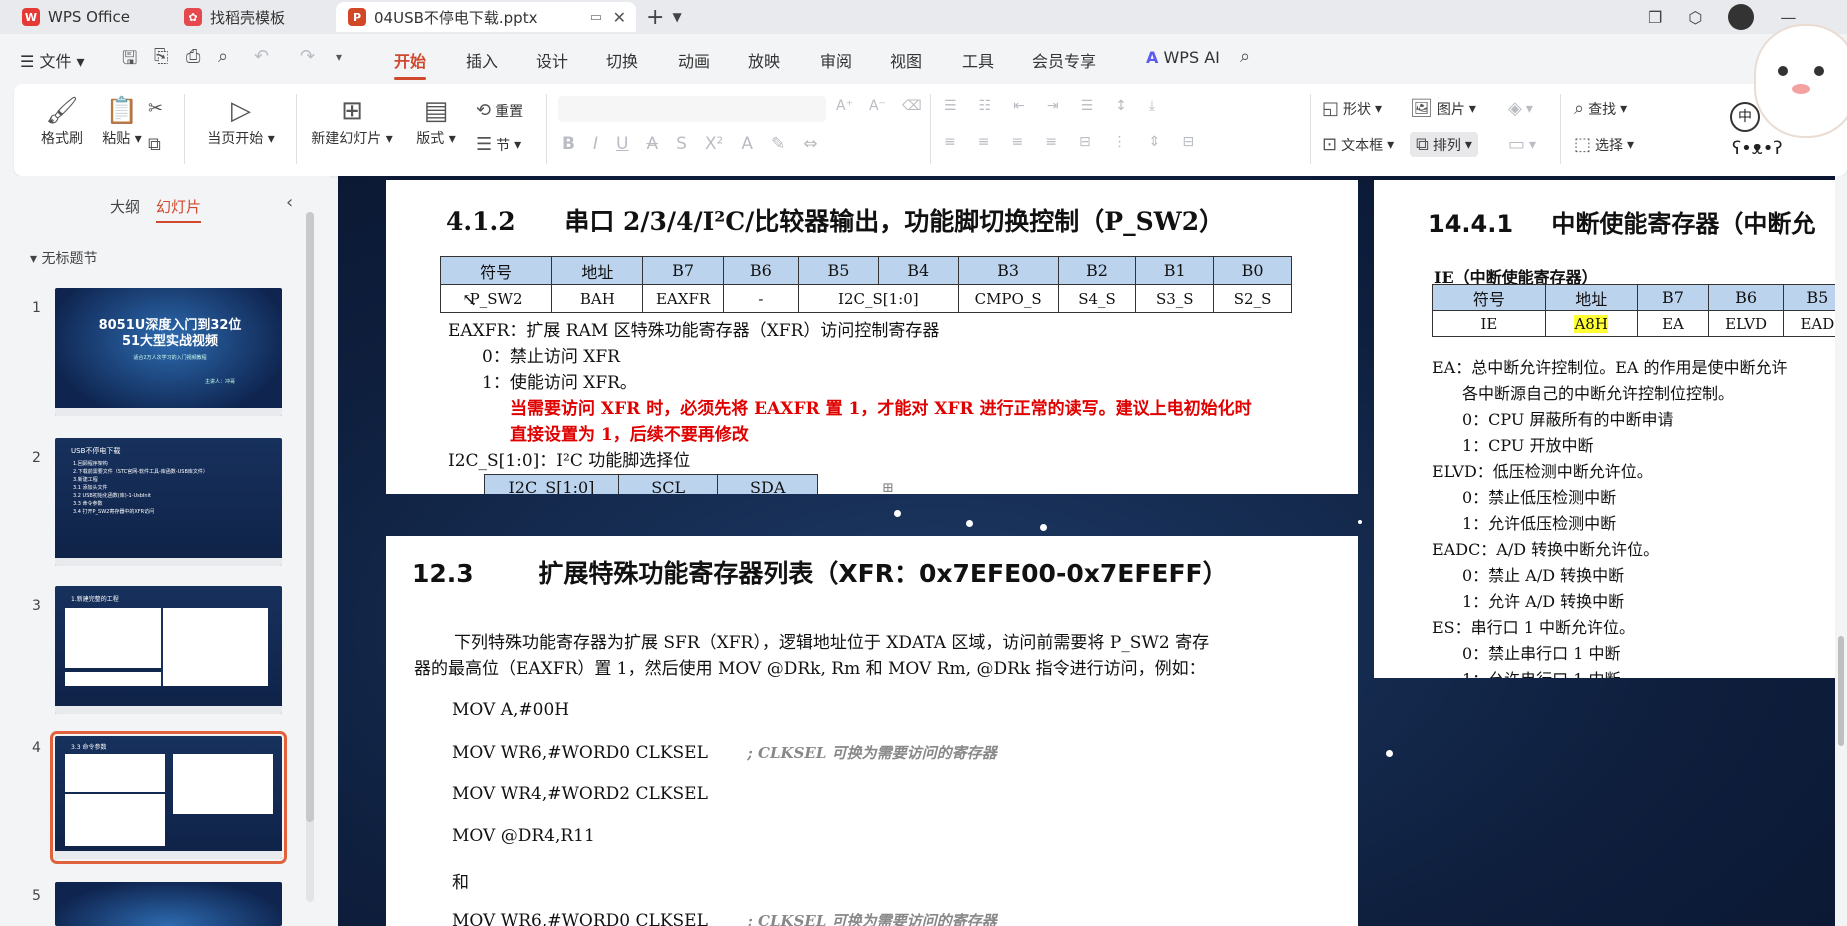  What do you see at coordinates (652, 144) in the screenshot?
I see `strikethrough-icon: A` at bounding box center [652, 144].